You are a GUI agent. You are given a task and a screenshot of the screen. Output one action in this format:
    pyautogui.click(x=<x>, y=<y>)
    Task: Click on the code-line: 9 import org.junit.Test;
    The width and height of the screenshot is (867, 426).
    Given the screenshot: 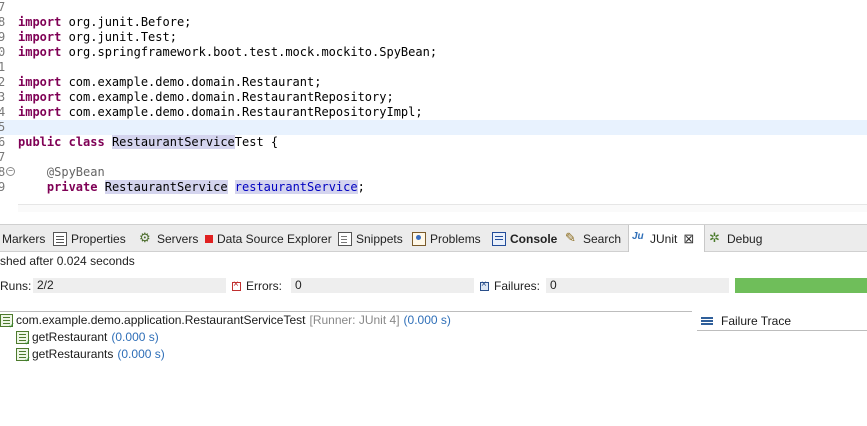 What is the action you would take?
    pyautogui.click(x=433, y=37)
    